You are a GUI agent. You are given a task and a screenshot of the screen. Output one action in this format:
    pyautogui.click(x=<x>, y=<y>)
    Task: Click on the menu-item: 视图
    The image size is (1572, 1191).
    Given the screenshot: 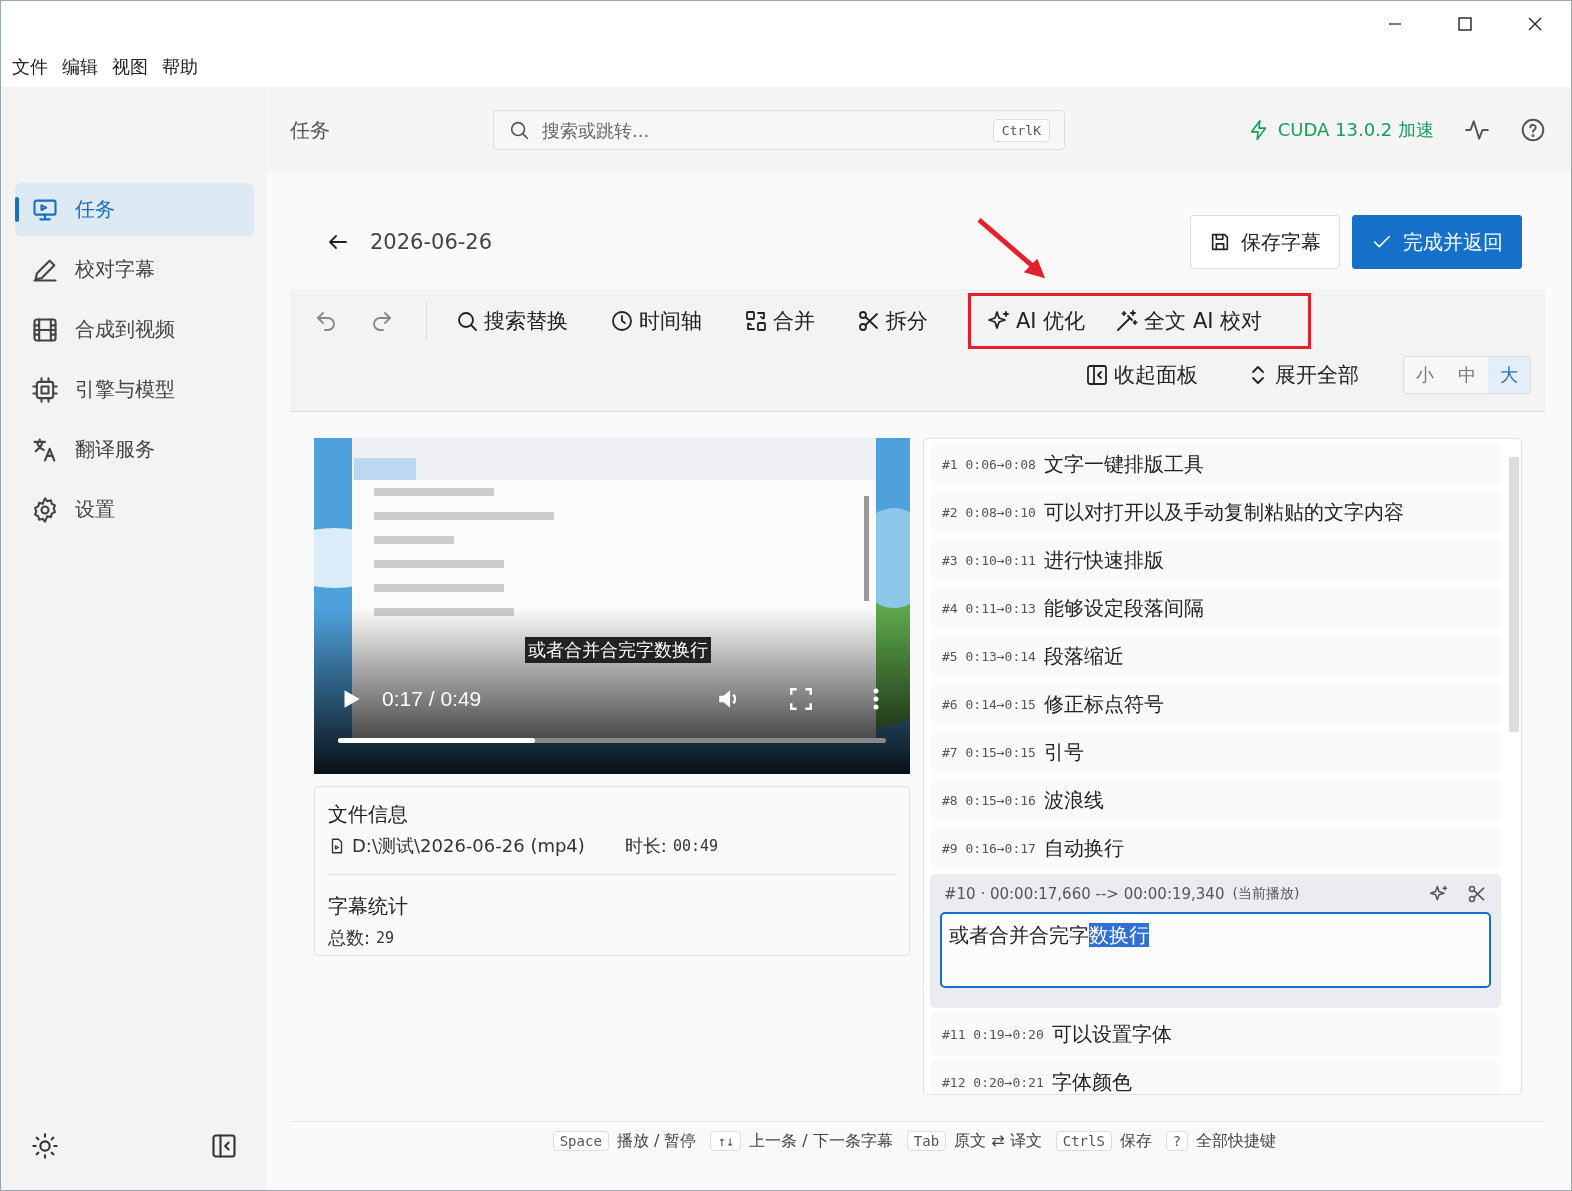 What is the action you would take?
    pyautogui.click(x=130, y=67)
    